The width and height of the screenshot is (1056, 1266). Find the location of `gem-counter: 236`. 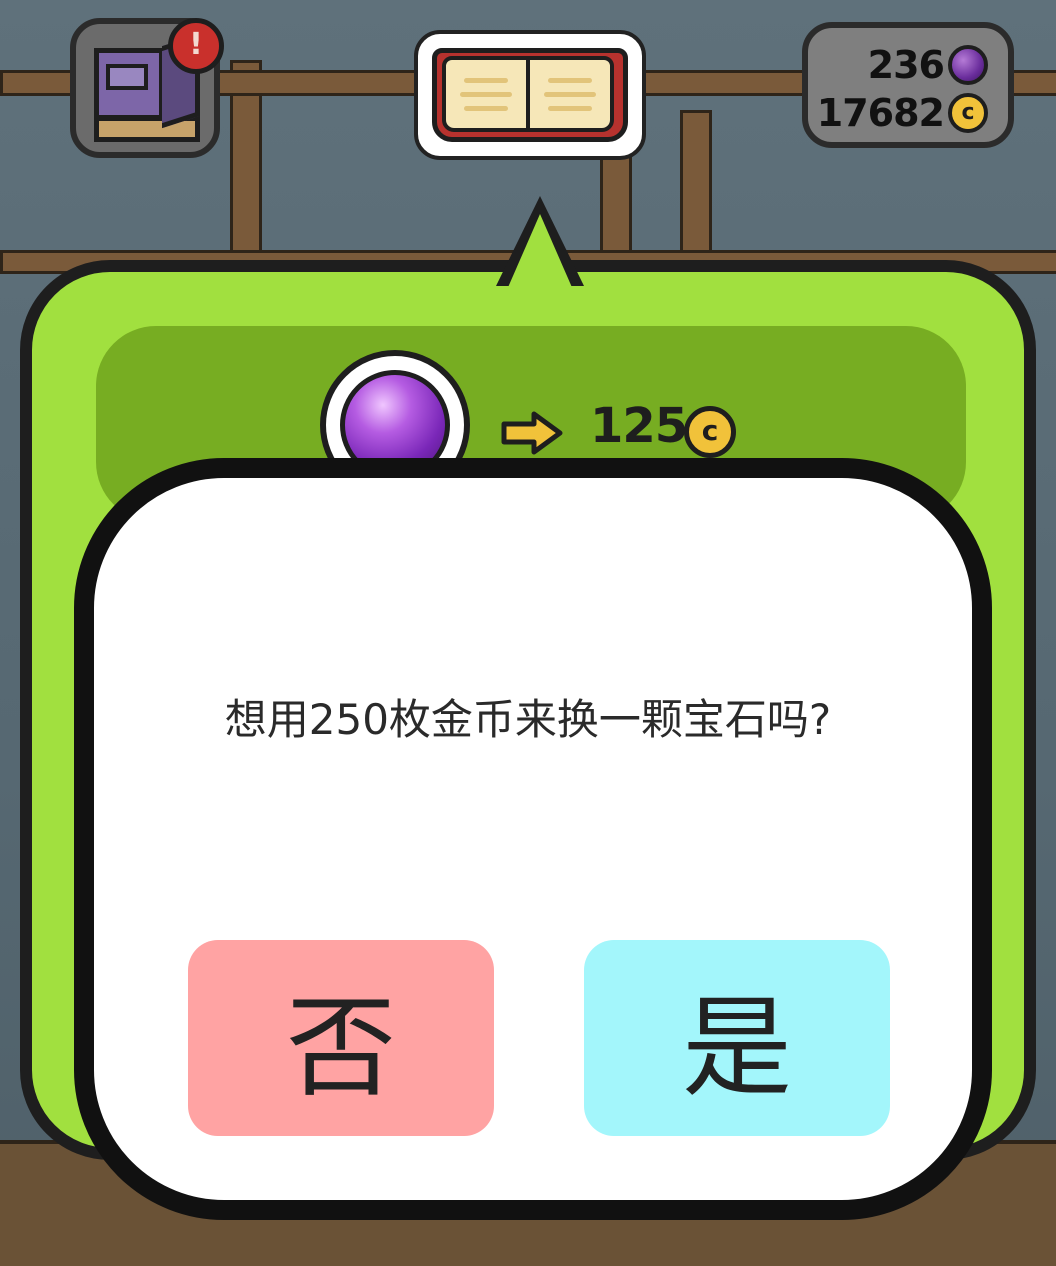

gem-counter: 236 is located at coordinates (928, 65).